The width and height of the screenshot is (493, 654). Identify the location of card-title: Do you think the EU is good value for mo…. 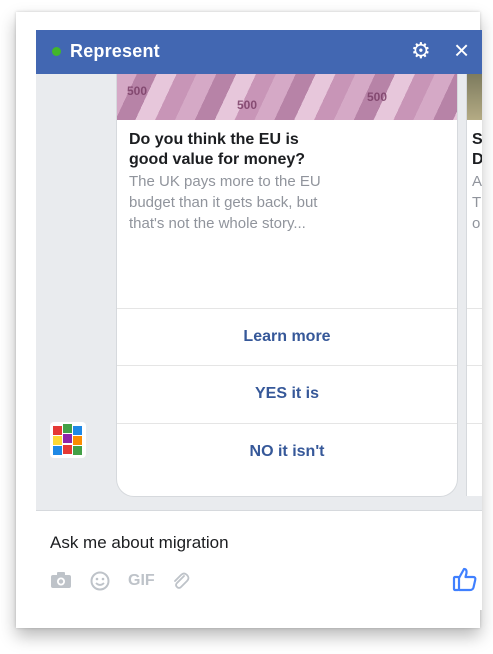
(289, 150).